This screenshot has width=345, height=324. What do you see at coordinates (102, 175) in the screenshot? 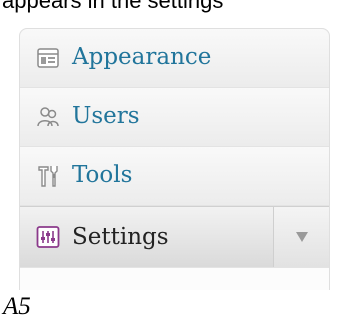
I see `menu-item-label: Tools` at bounding box center [102, 175].